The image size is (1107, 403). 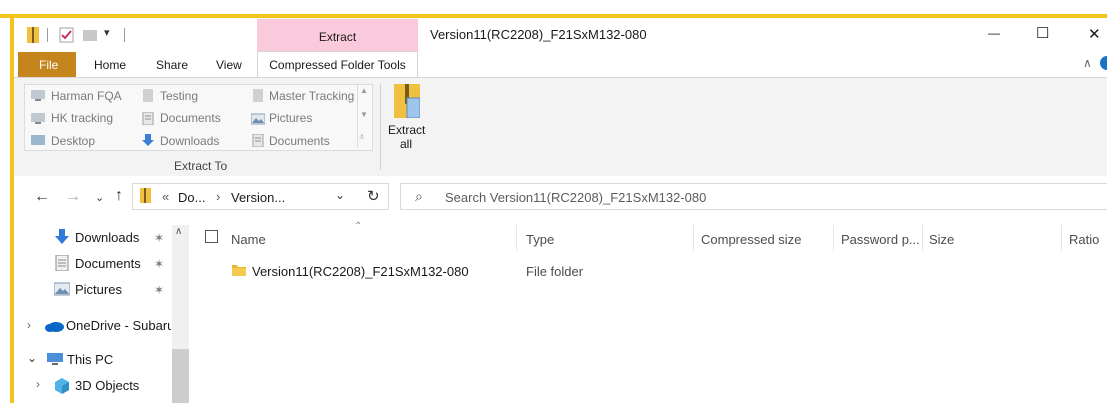 I want to click on address-overflow: «, so click(x=165, y=196).